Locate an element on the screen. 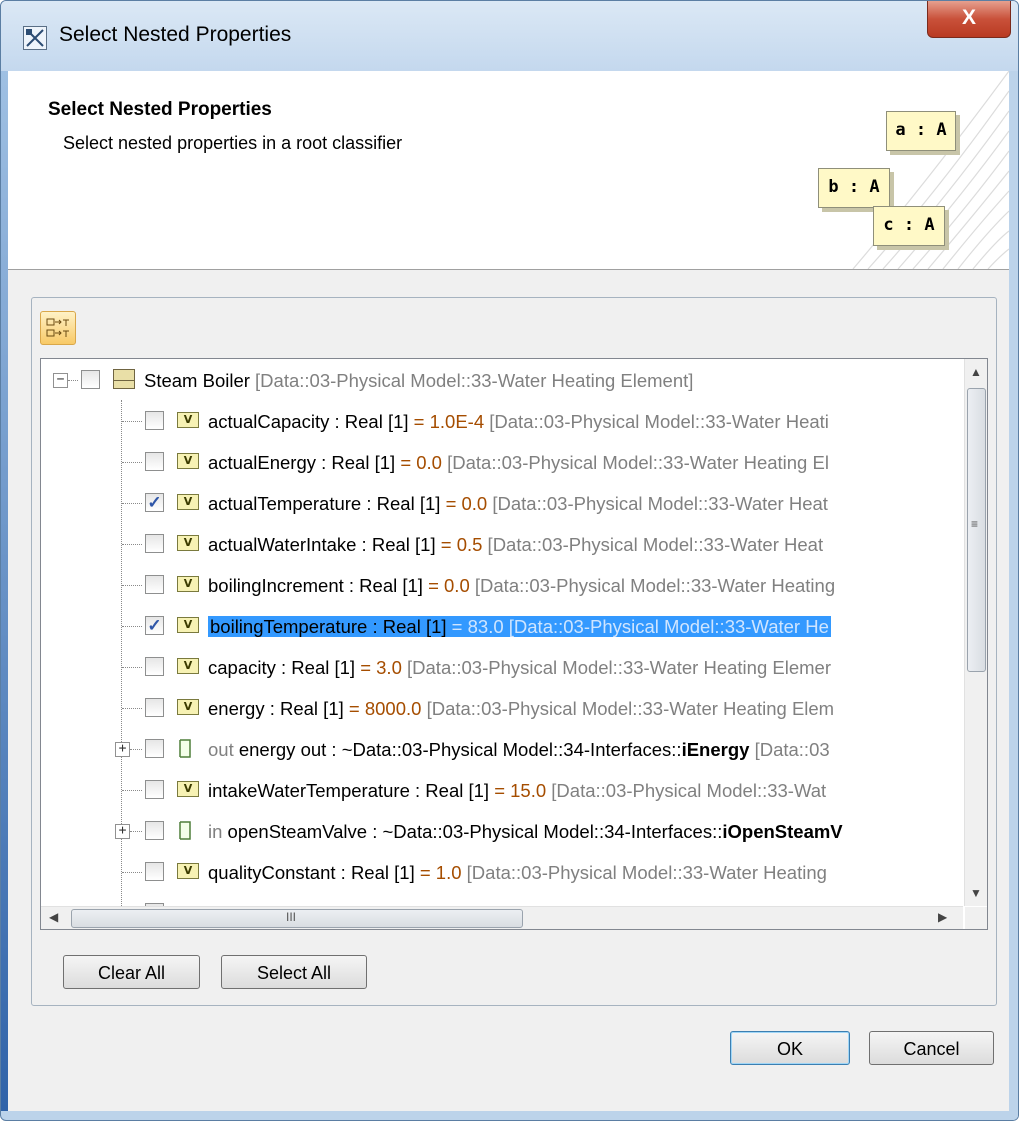 The width and height of the screenshot is (1019, 1121). ok-button: OK is located at coordinates (790, 1048).